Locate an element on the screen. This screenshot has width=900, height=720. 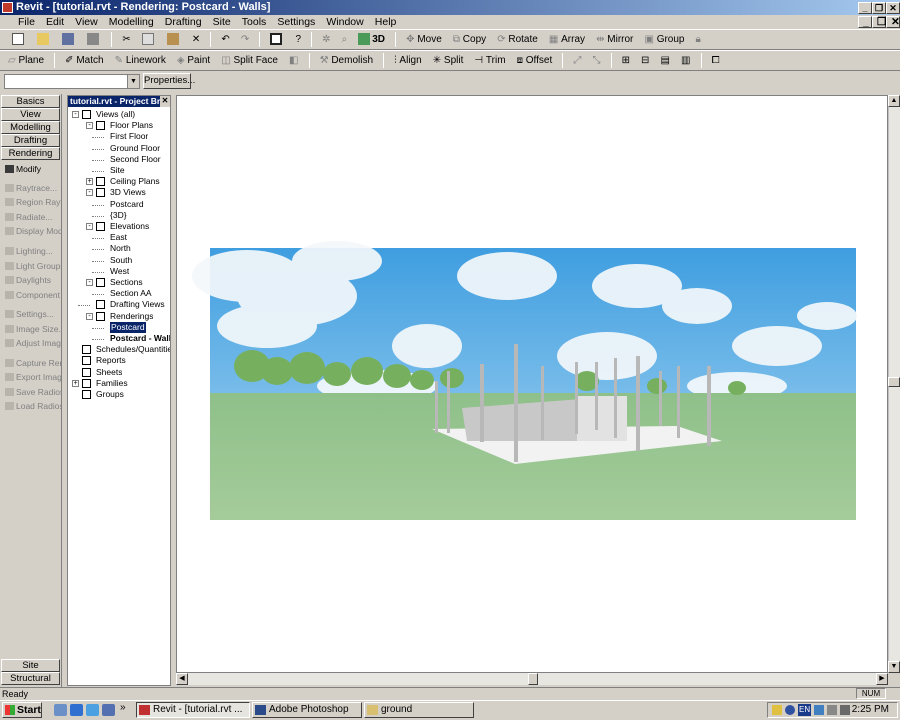
zoom-icon: ⌕ is located at coordinates (345, 39).